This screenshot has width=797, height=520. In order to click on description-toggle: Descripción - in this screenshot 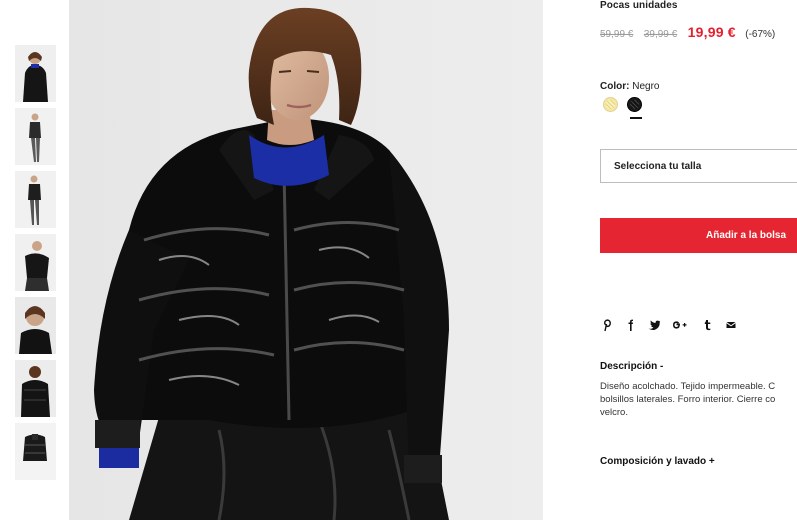, I will do `click(631, 366)`.